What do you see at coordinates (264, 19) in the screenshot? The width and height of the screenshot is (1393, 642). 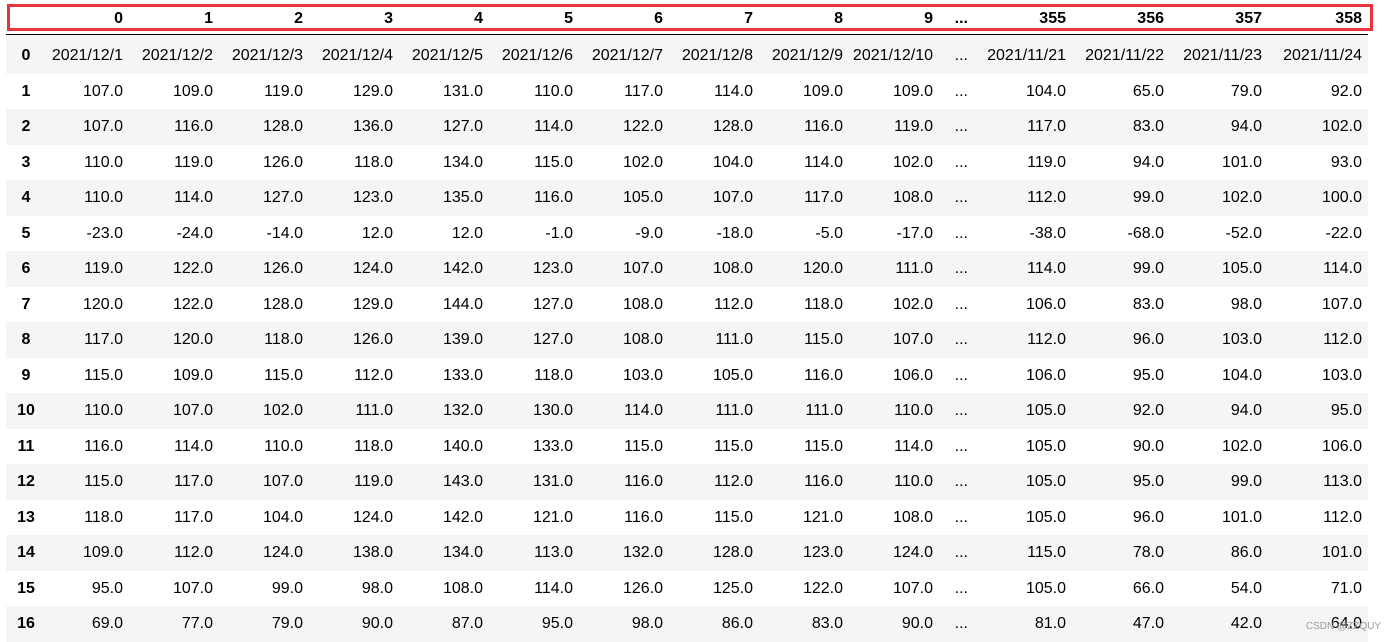 I see `column-header: 2` at bounding box center [264, 19].